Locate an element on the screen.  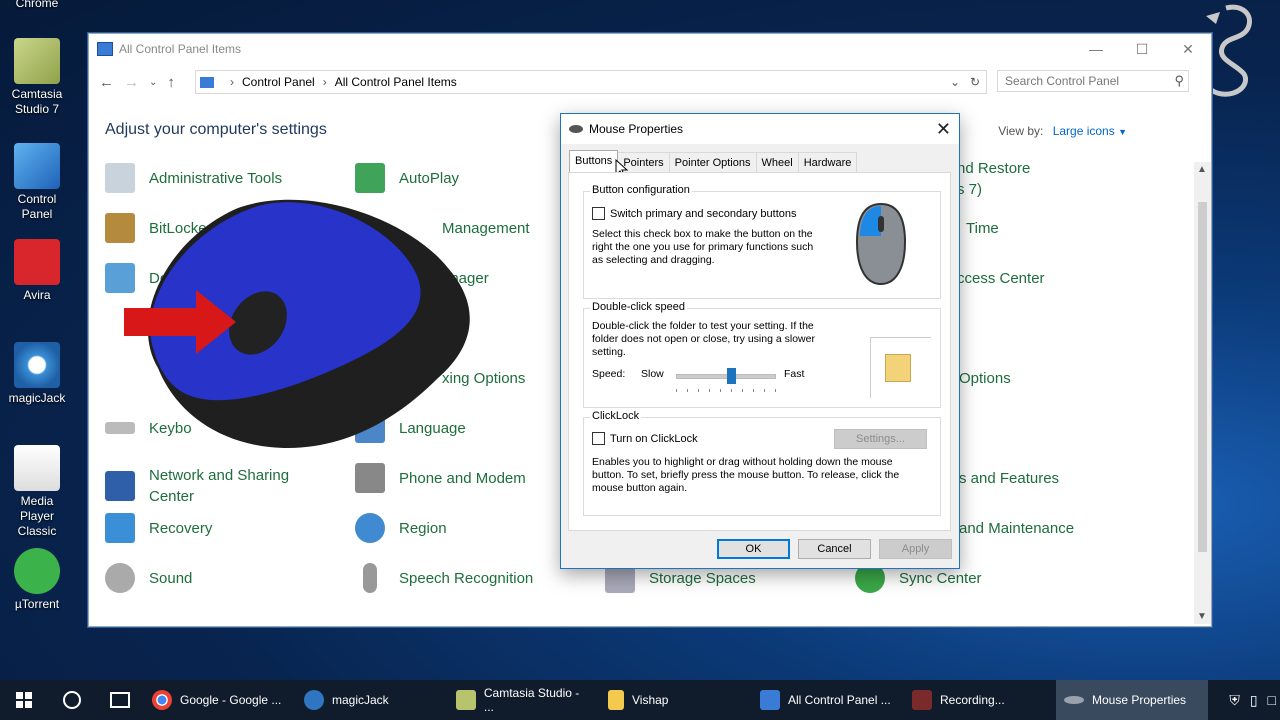
group-legend: Button configuration is located at coordinates (641, 190).